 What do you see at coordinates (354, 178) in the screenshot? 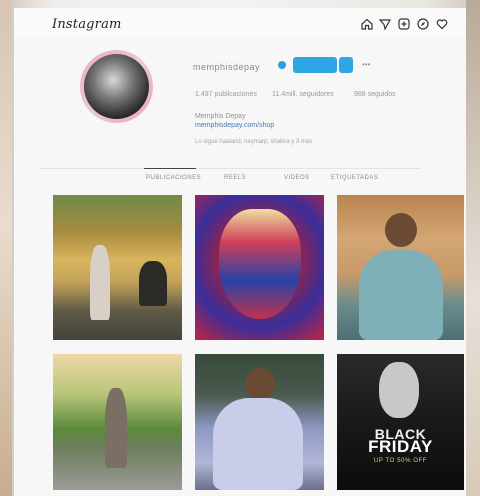
I see `tab-tagged: ETIQUETADAS` at bounding box center [354, 178].